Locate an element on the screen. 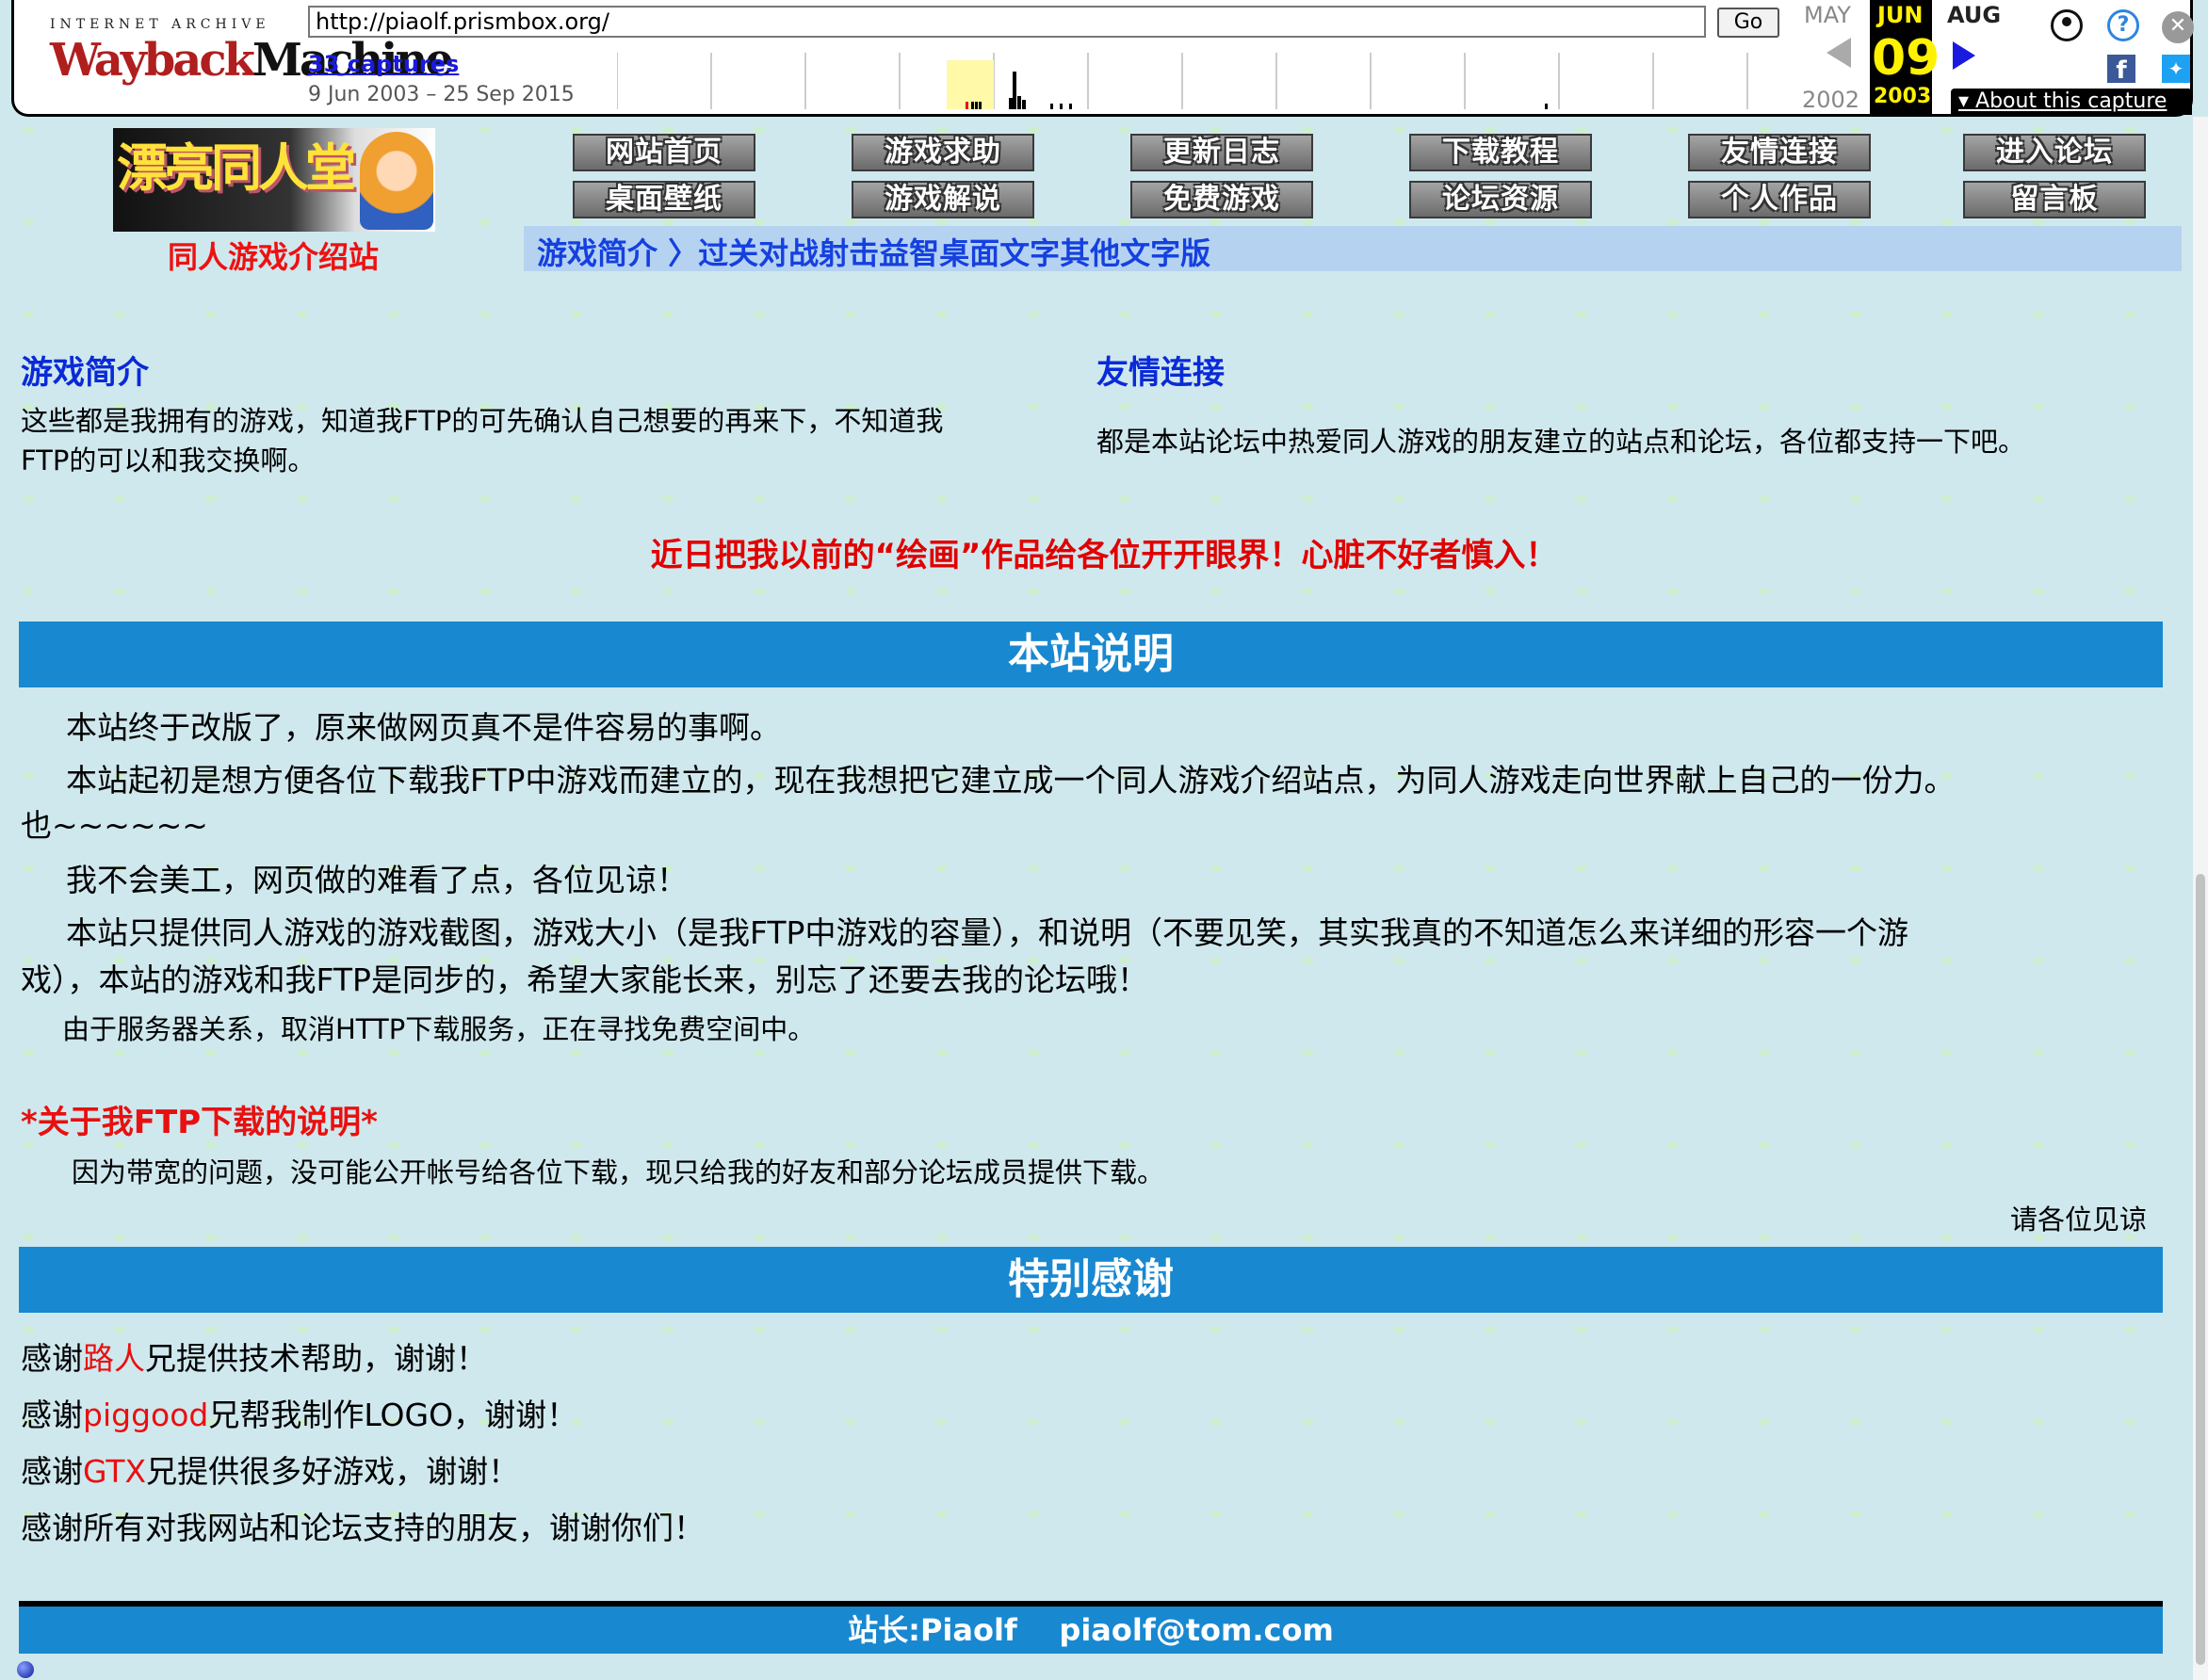 This screenshot has height=1680, width=2208. go-button: Go is located at coordinates (1748, 23).